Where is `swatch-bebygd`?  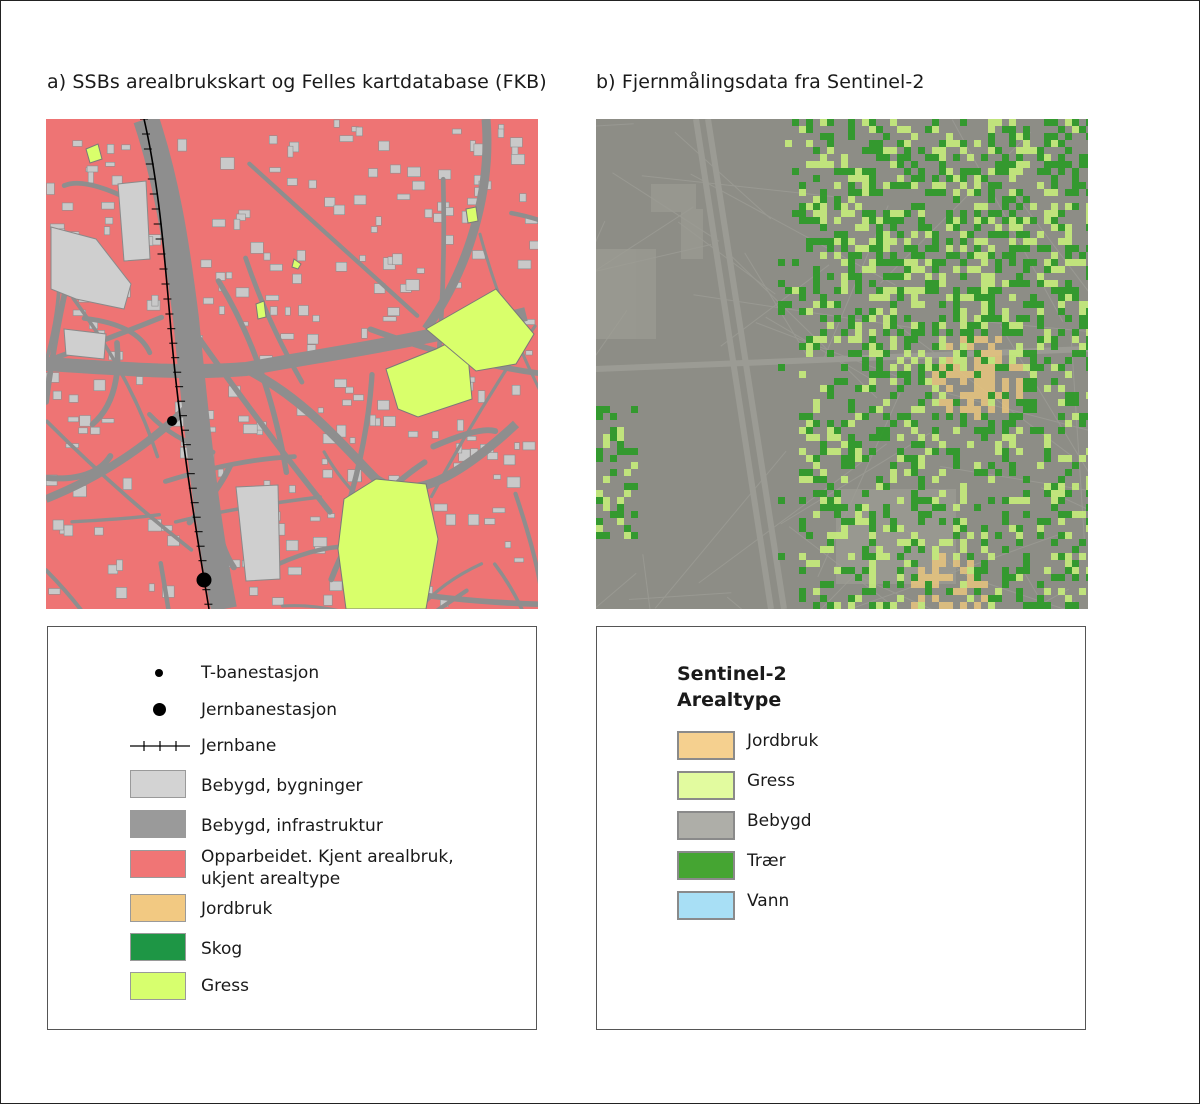 swatch-bebygd is located at coordinates (706, 825).